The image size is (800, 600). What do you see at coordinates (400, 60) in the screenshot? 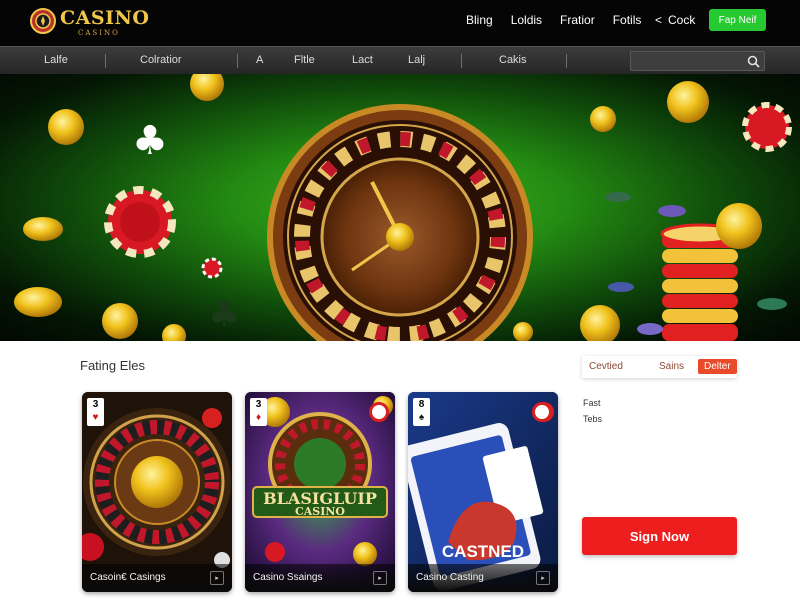
I see `category-bar: Lalfe Colratior A Fltle Lact Lalj Cakis` at bounding box center [400, 60].